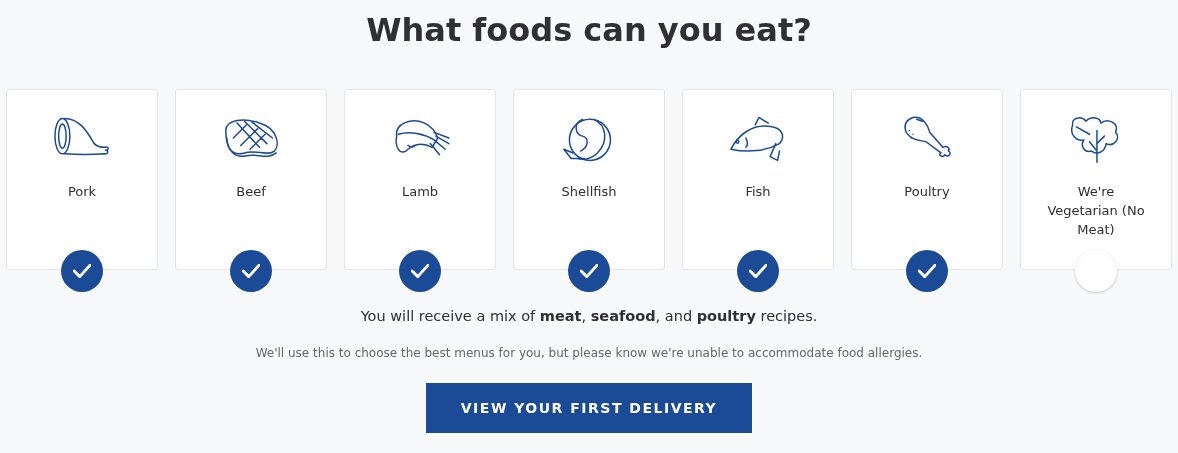 This screenshot has width=1178, height=453. I want to click on allergy-note: We'll use this to choose the best menus for you, but please know we're unable to accommodate food allergies., so click(589, 353).